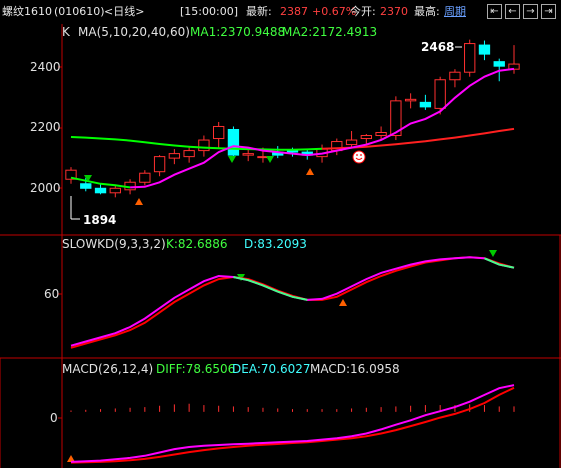 The height and width of the screenshot is (468, 561). Describe the element at coordinates (54, 418) in the screenshot. I see `macd-tick-0: 0` at that location.